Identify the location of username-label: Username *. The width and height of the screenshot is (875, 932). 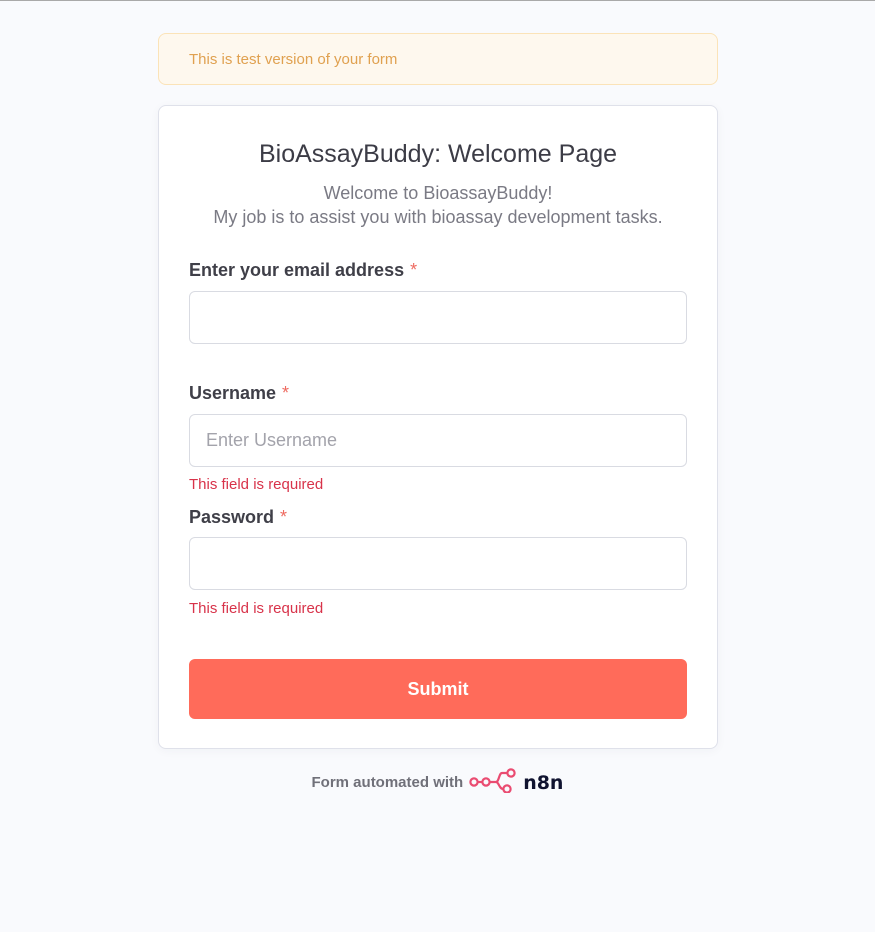
(239, 393).